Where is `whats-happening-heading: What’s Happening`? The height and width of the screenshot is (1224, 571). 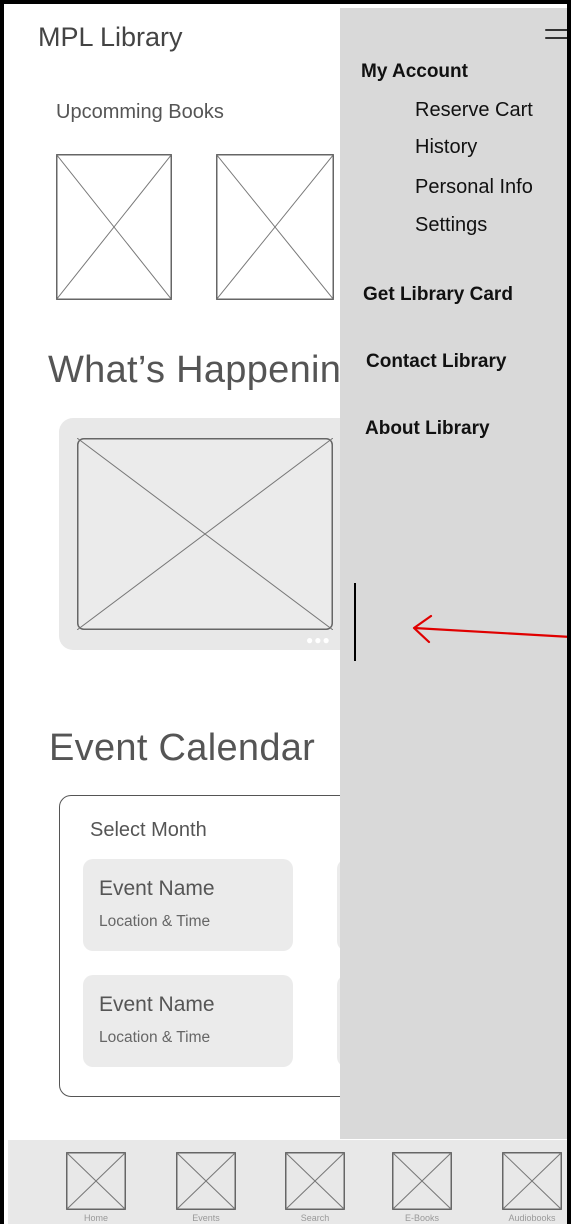 whats-happening-heading: What’s Happening is located at coordinates (205, 370).